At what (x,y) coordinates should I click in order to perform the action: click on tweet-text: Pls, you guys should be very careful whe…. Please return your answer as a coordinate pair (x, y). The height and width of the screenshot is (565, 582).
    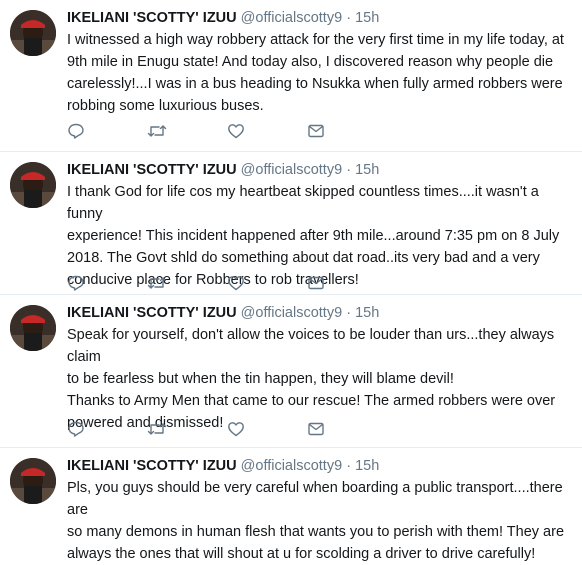
    Looking at the image, I should click on (316, 521).